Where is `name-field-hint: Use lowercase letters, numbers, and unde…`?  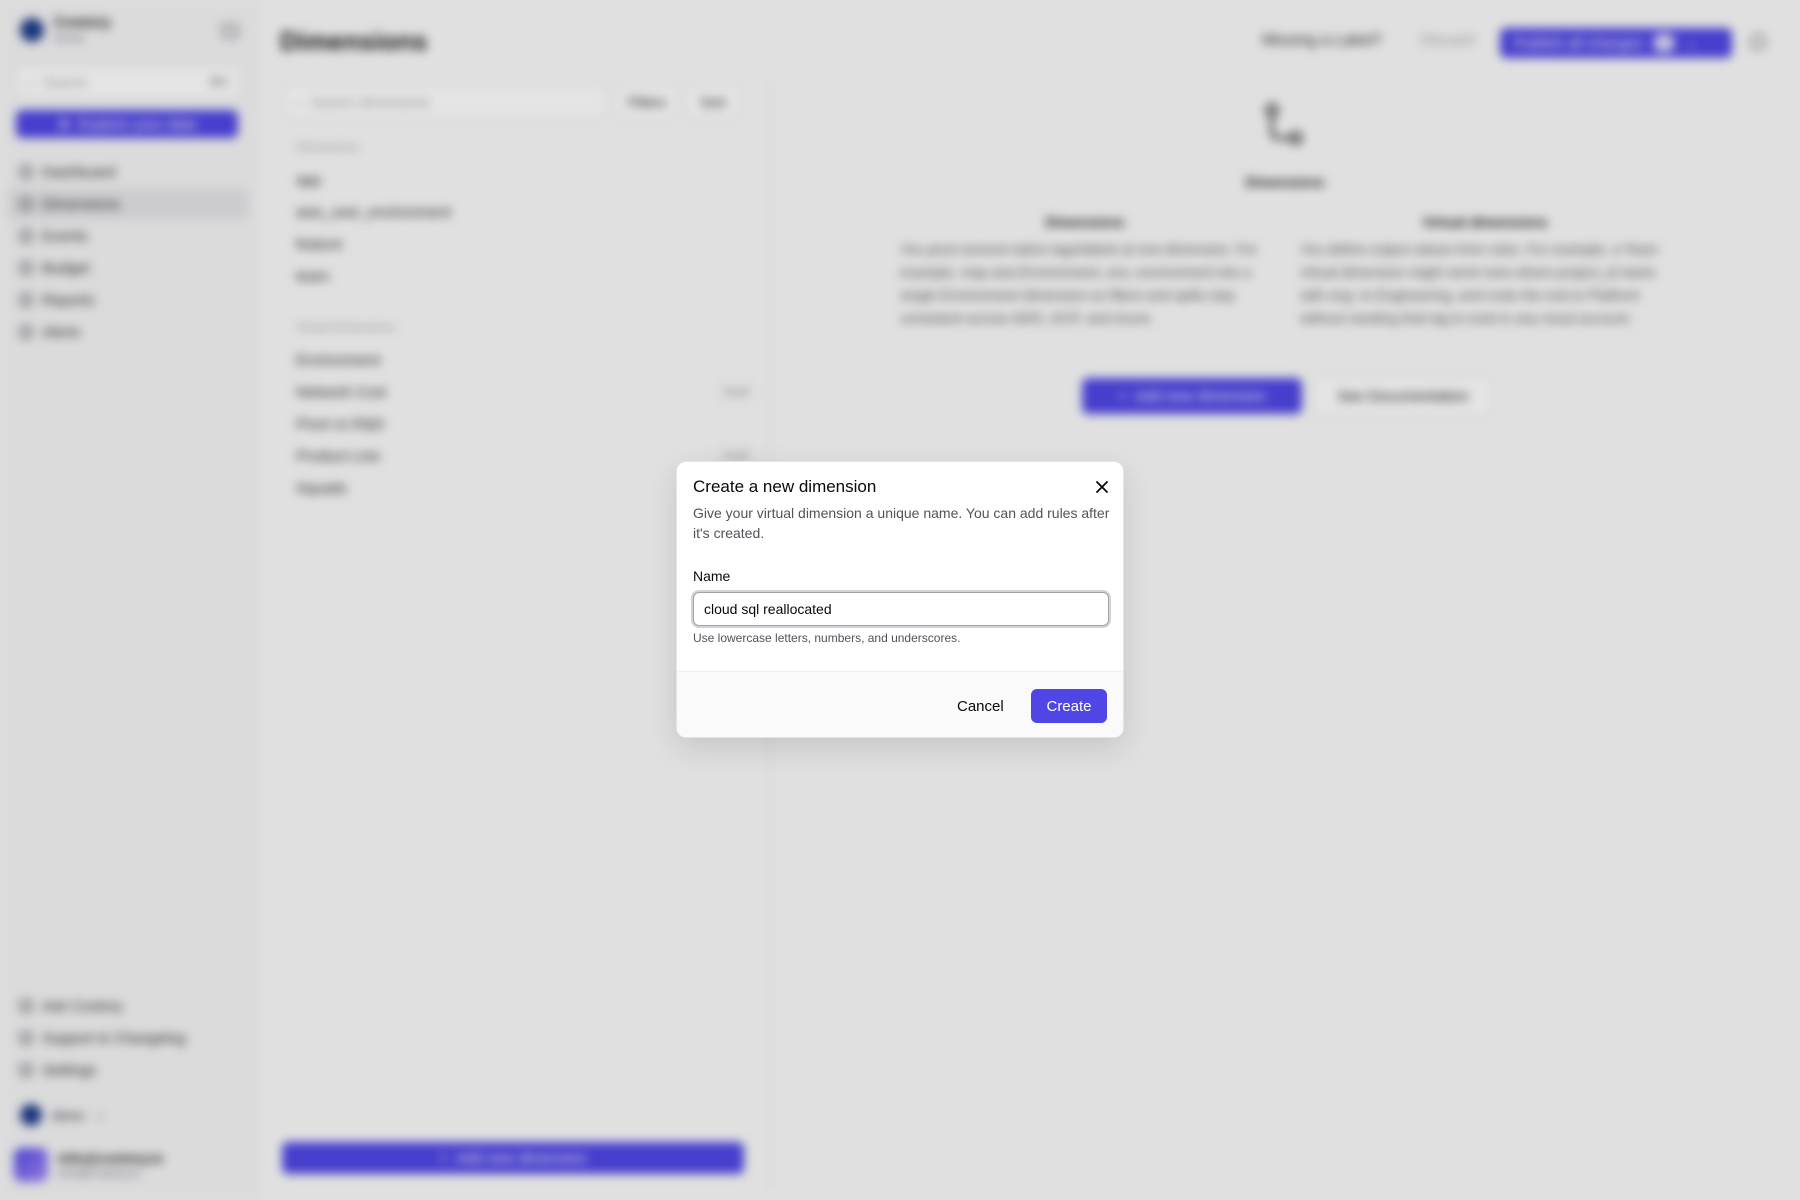
name-field-hint: Use lowercase letters, numbers, and unde… is located at coordinates (827, 638).